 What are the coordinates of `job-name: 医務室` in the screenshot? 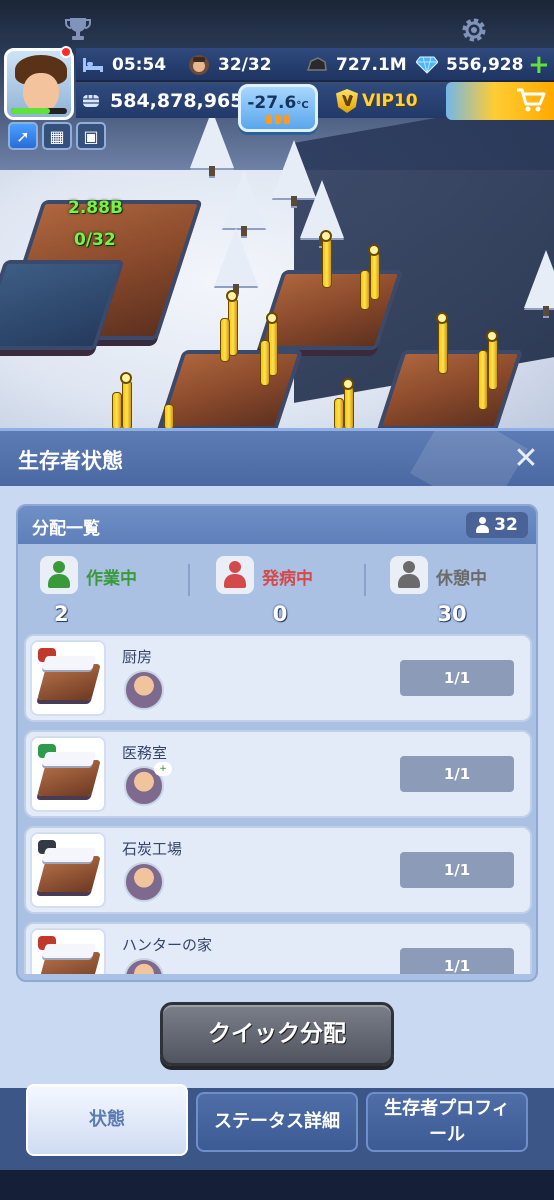 It's located at (145, 753).